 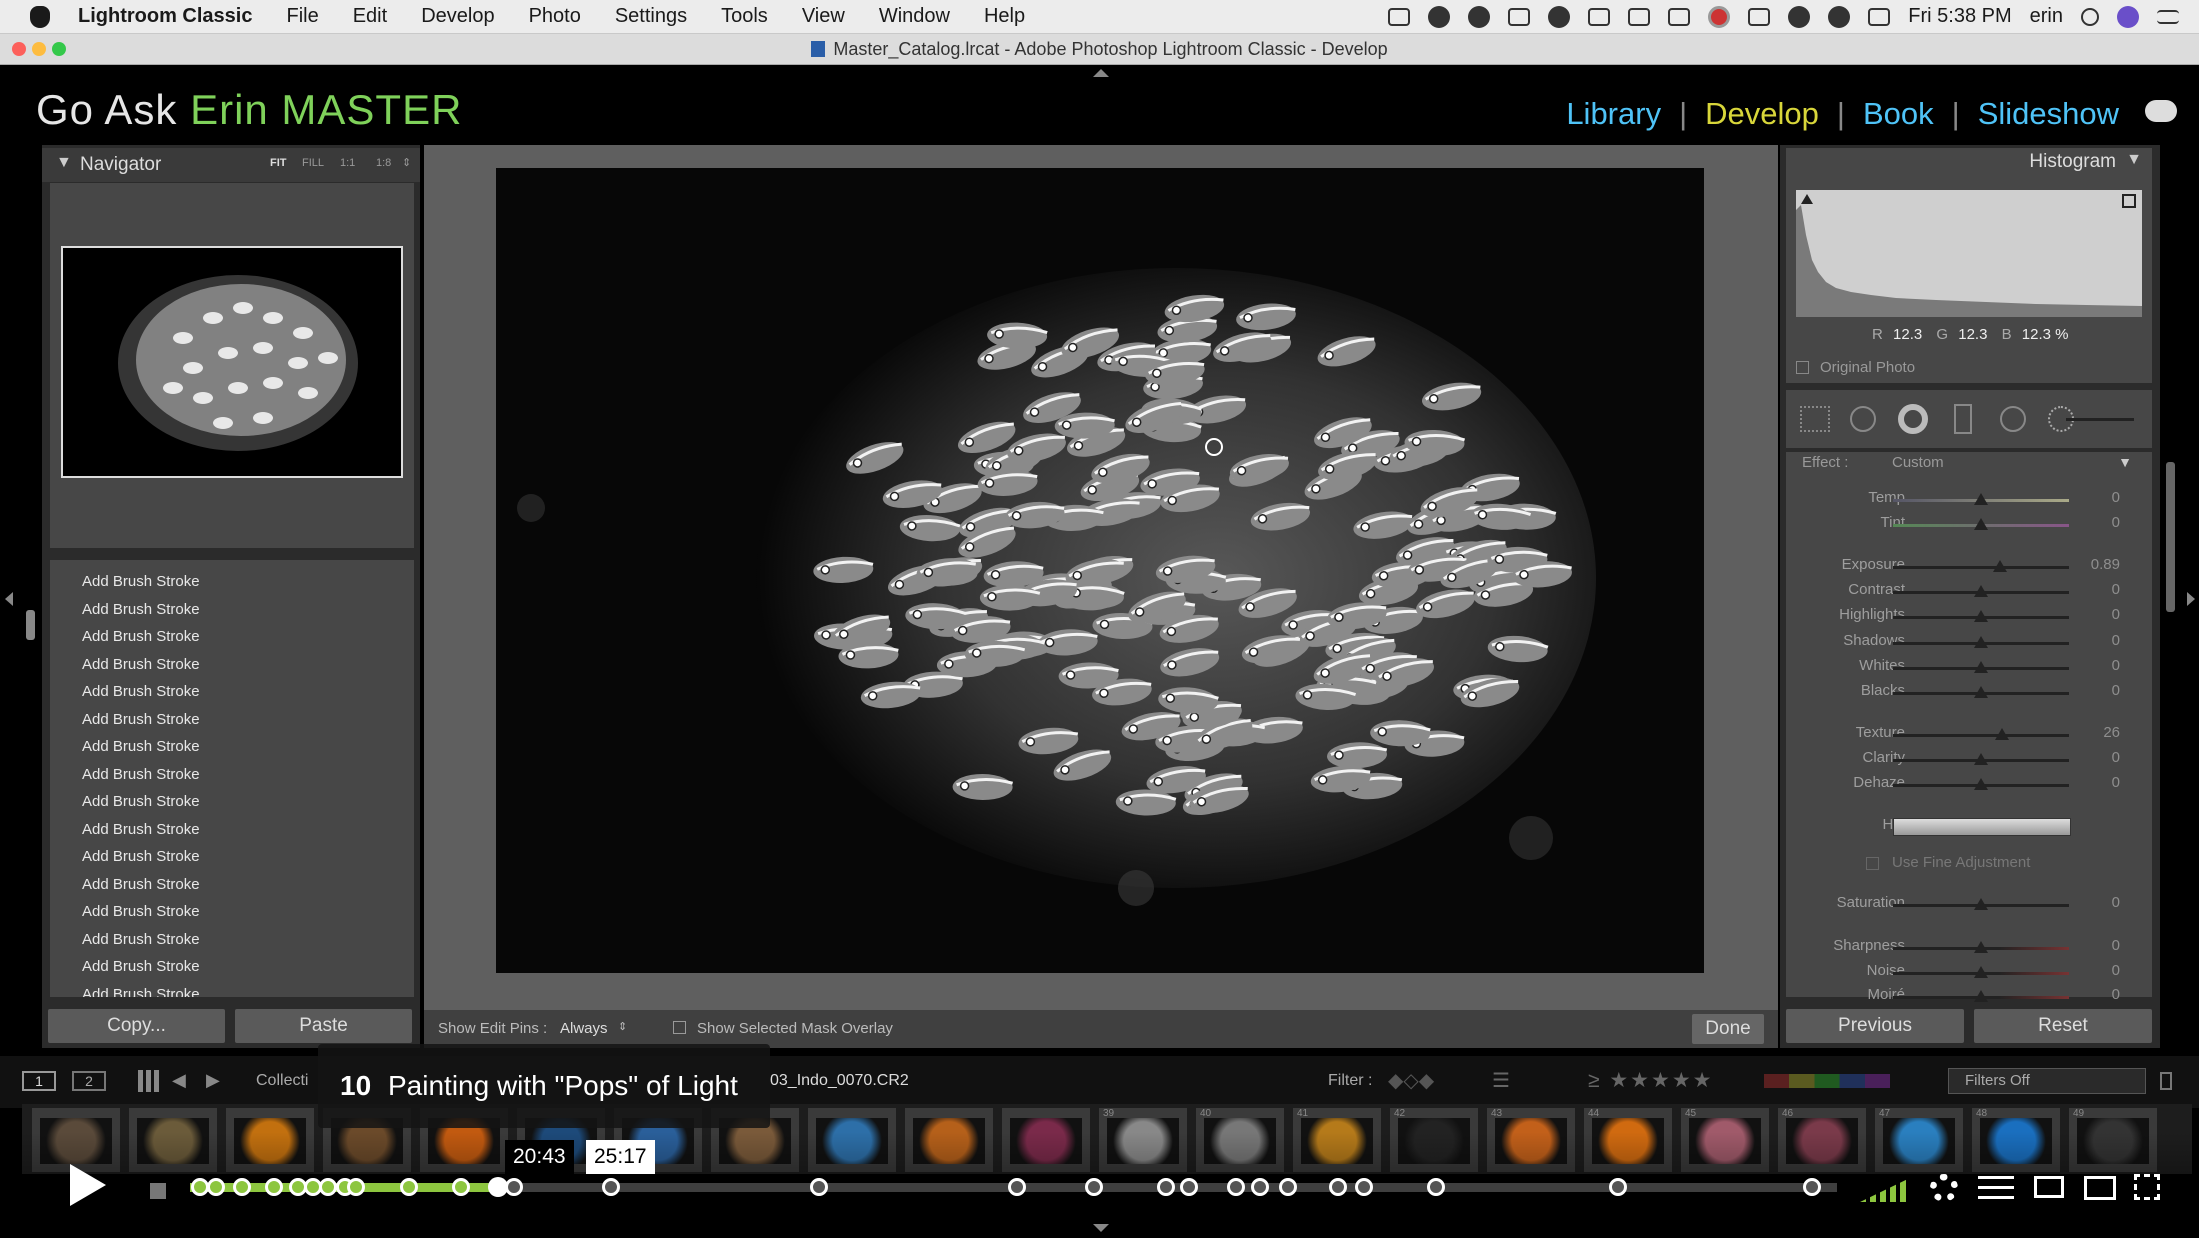 What do you see at coordinates (2090, 16) in the screenshot?
I see `search-icon` at bounding box center [2090, 16].